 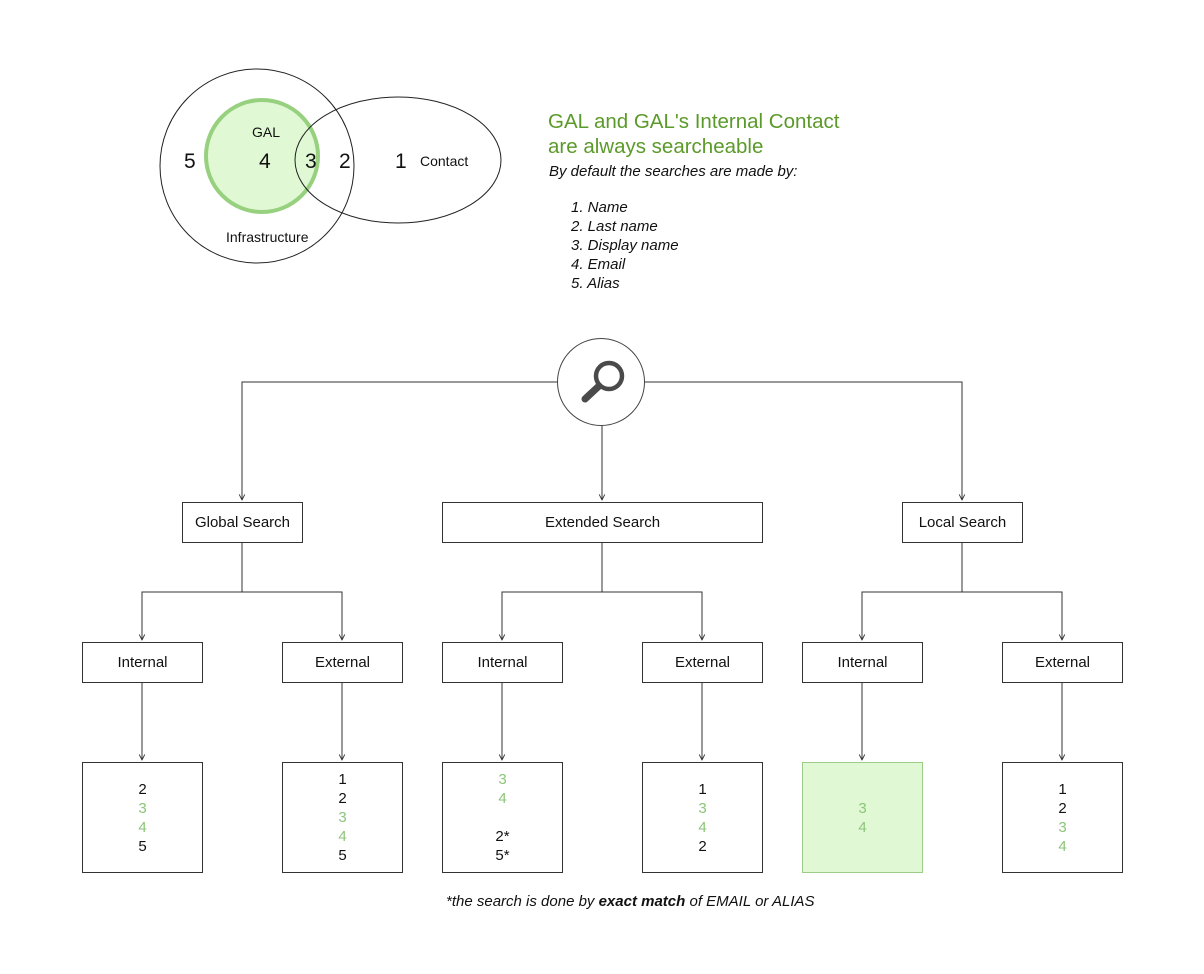 What do you see at coordinates (502, 855) in the screenshot?
I see `result-value: 5*` at bounding box center [502, 855].